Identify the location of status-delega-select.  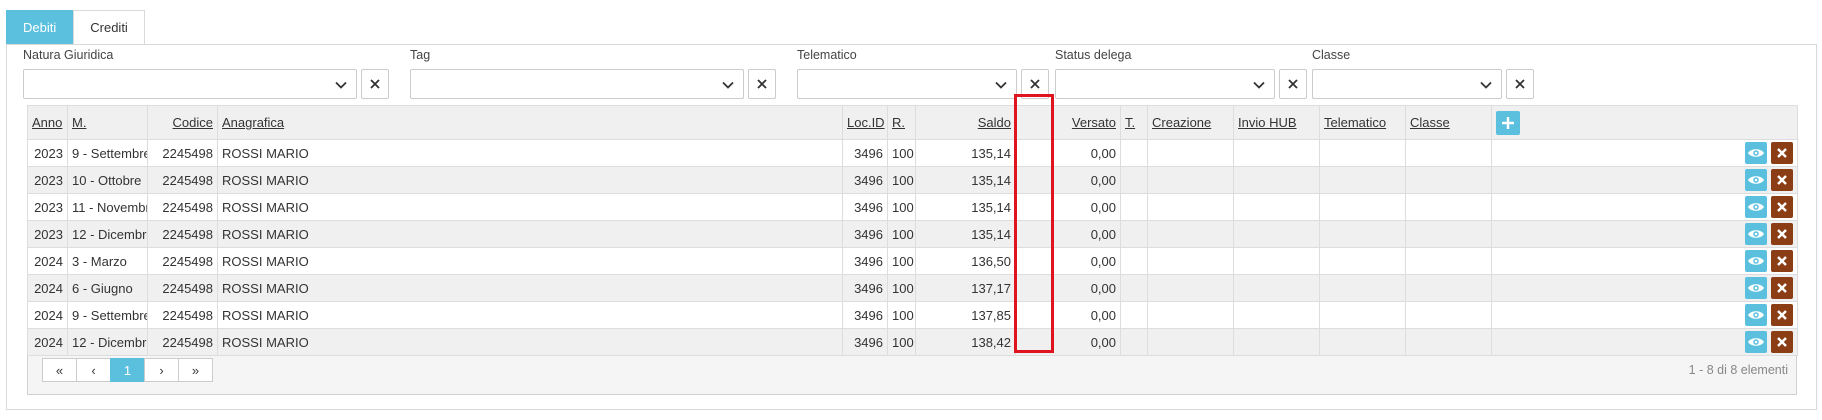
(1165, 84).